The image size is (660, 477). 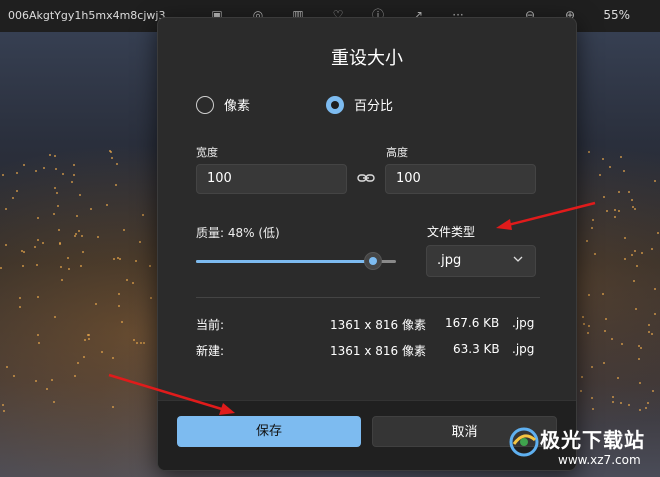 What do you see at coordinates (378, 351) in the screenshot?
I see `new-dims: 1361 x 816 像素` at bounding box center [378, 351].